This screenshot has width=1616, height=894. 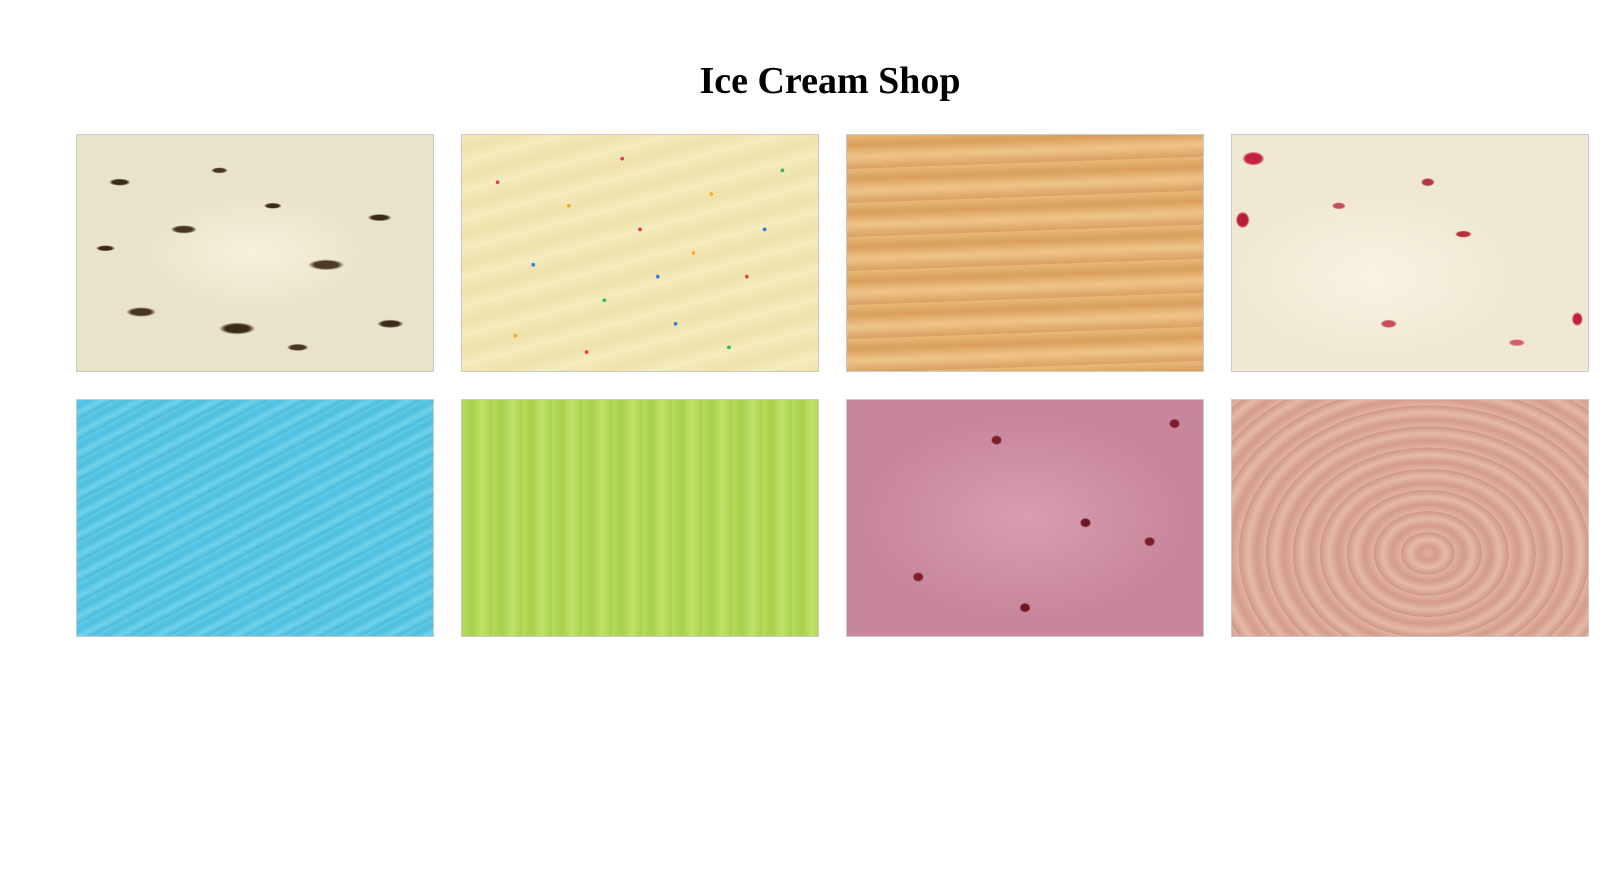 I want to click on raspberry-texture, so click(x=1025, y=518).